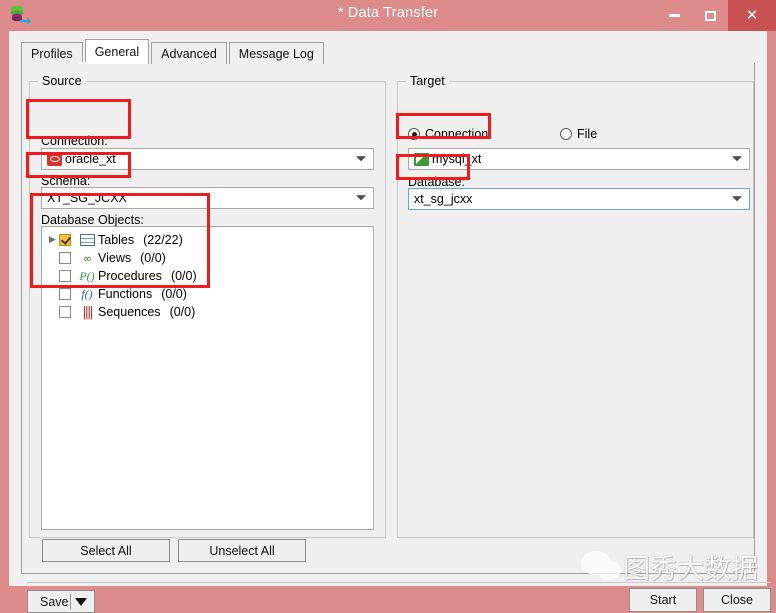  Describe the element at coordinates (54, 601) in the screenshot. I see `save-label: Save` at that location.